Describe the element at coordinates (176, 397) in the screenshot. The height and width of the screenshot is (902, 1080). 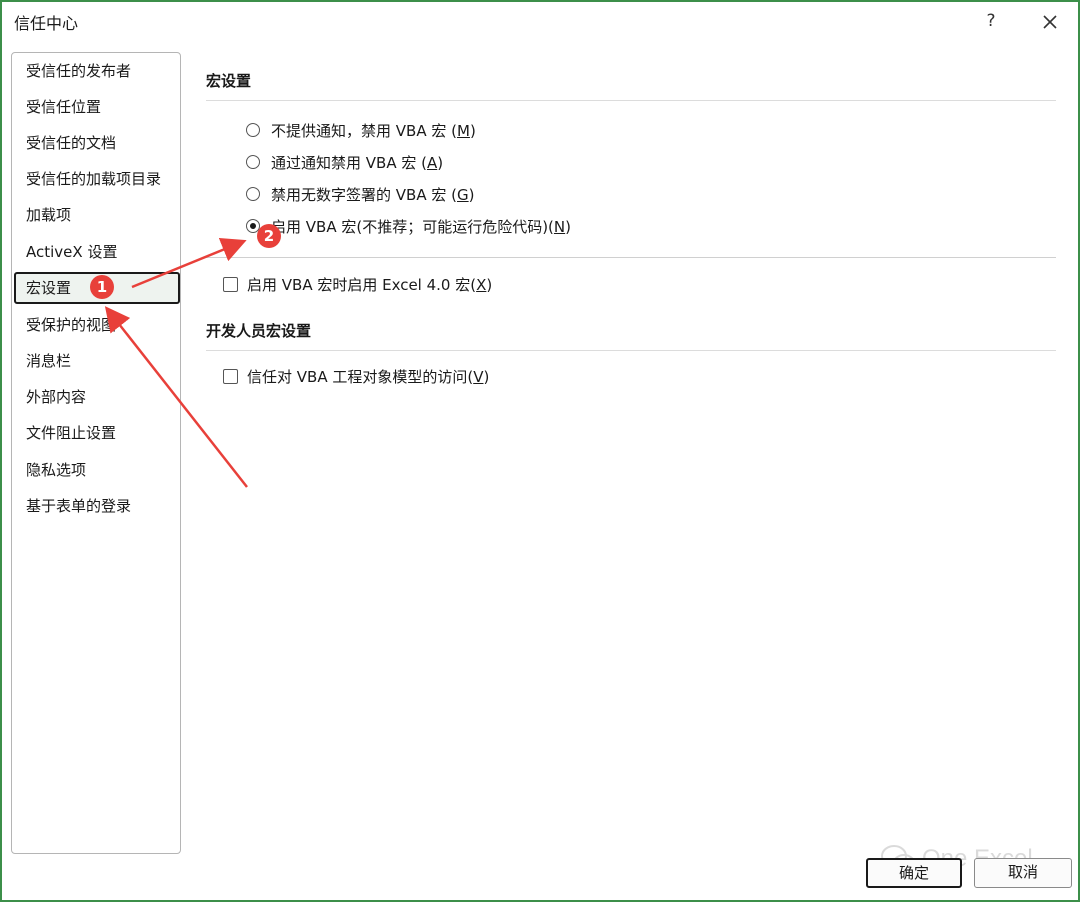
I see `annotation-arrow-to-sidebar` at that location.